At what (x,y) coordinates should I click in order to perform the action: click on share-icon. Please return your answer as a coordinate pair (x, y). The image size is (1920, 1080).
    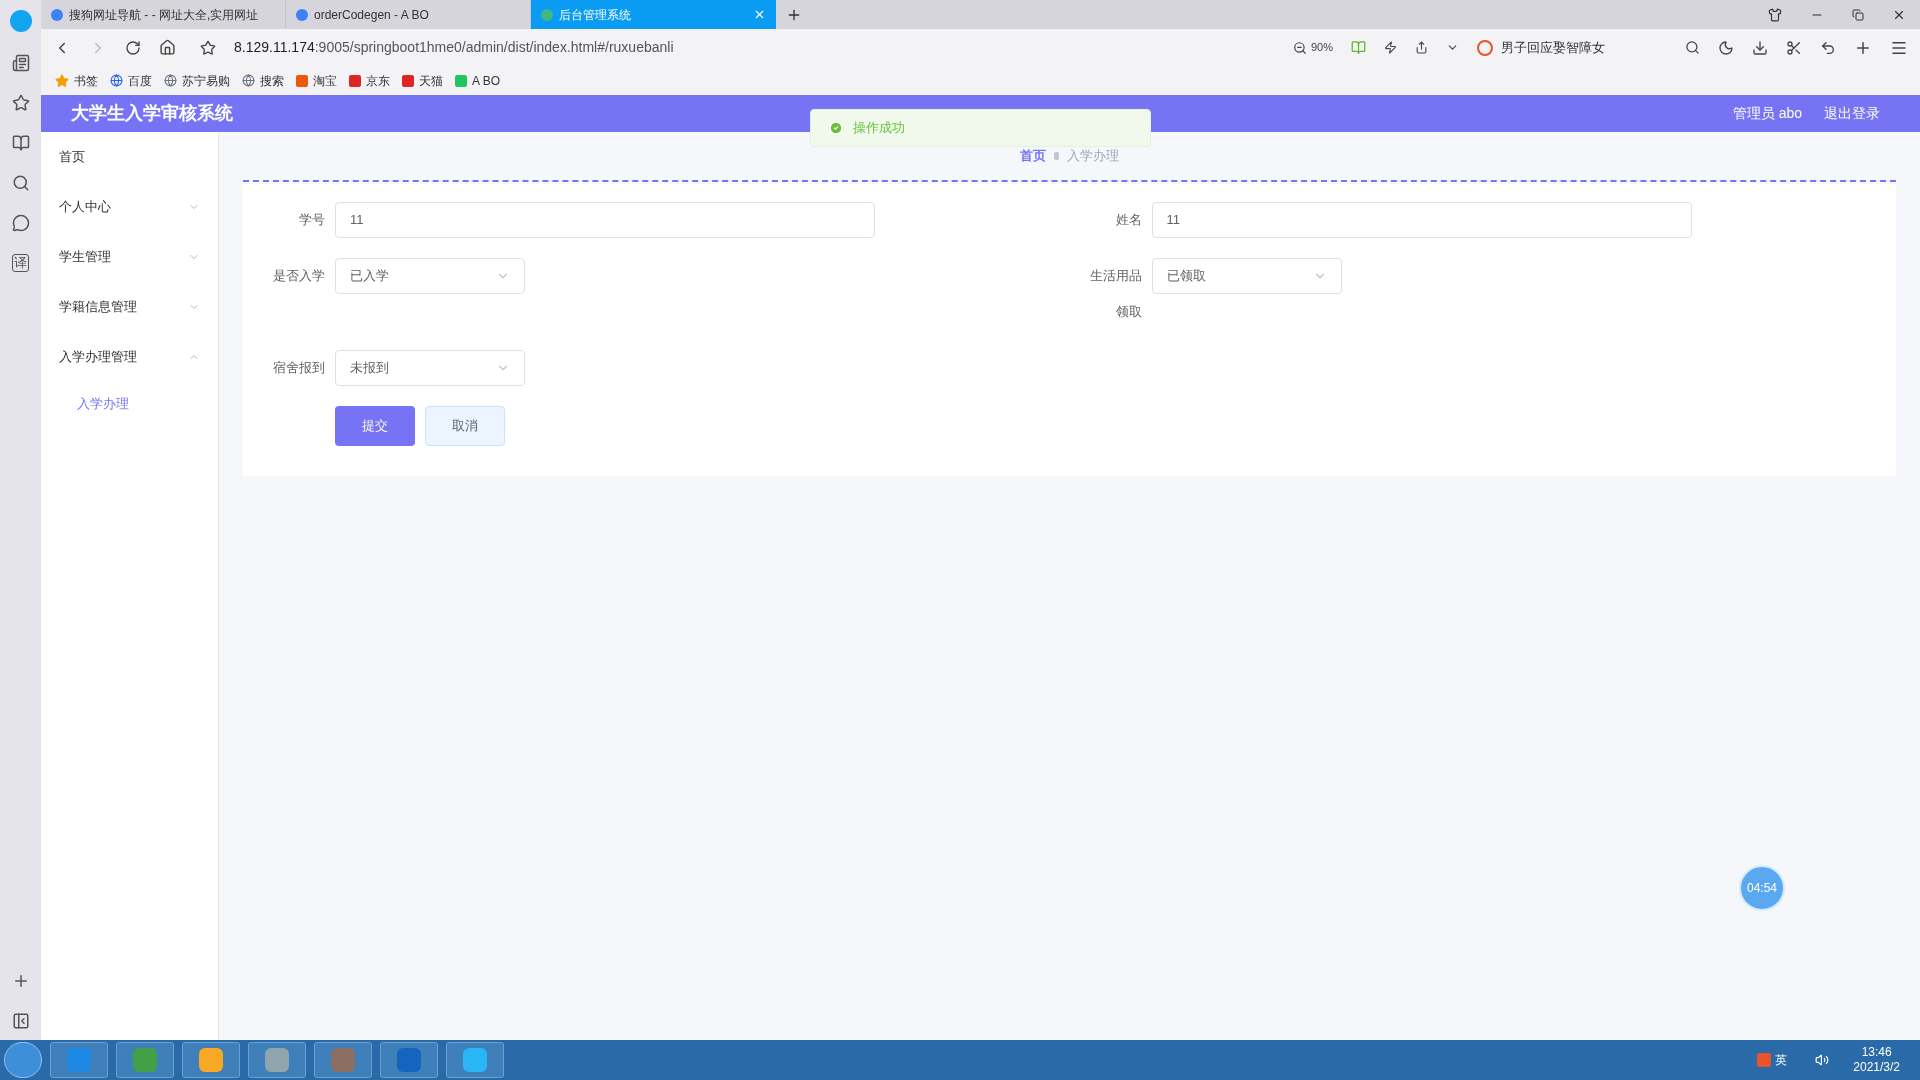
    Looking at the image, I should click on (1421, 47).